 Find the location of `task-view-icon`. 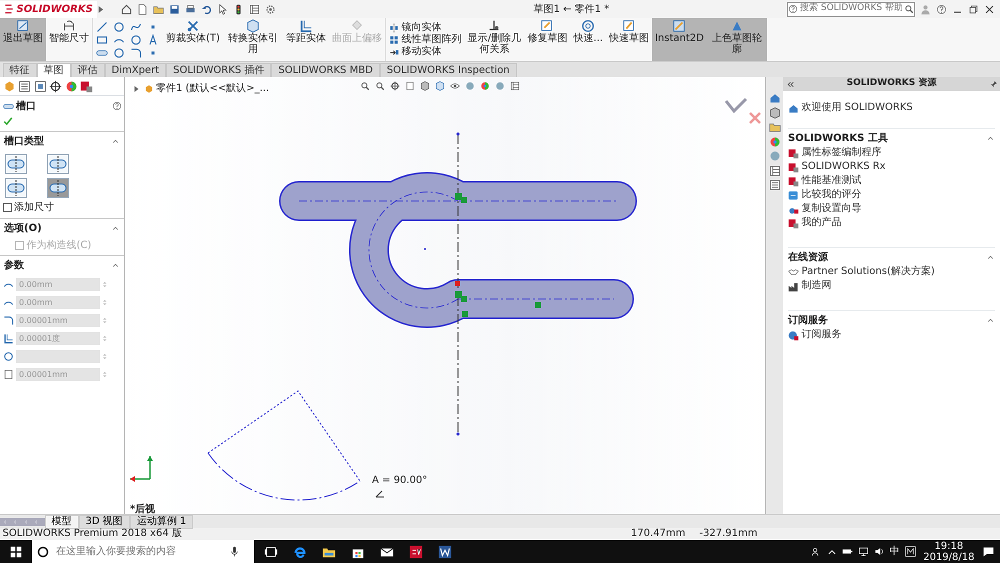

task-view-icon is located at coordinates (271, 551).